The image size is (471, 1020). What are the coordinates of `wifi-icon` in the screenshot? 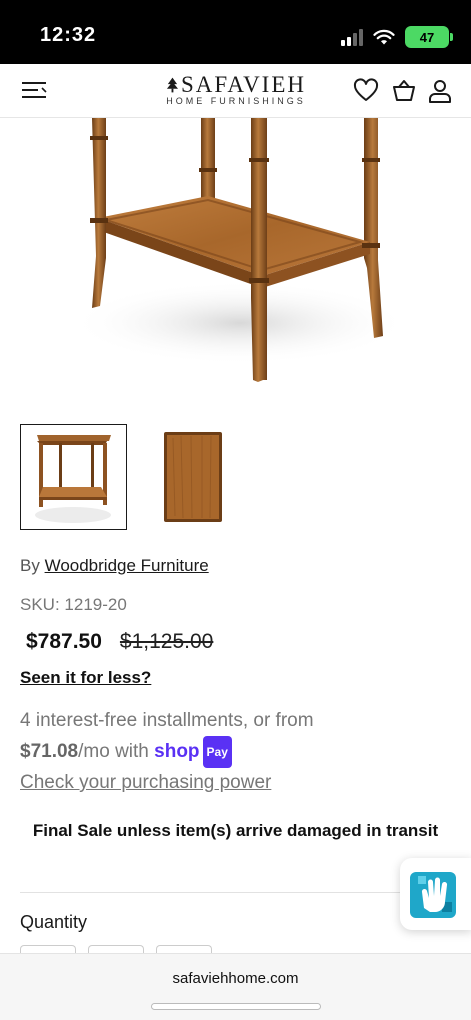 It's located at (384, 36).